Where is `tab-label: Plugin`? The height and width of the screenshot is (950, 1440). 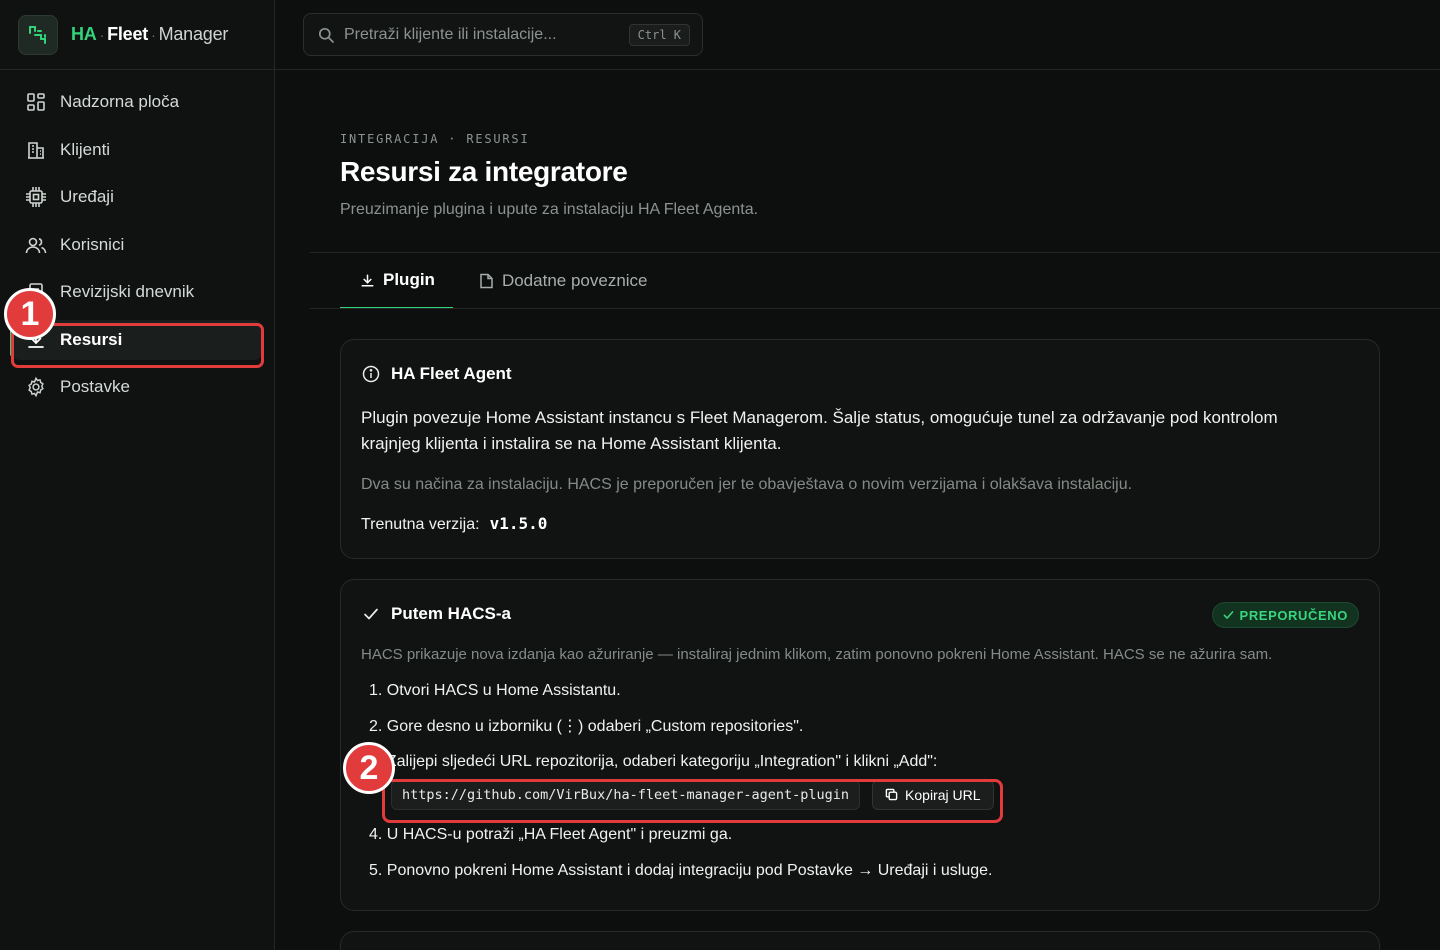 tab-label: Plugin is located at coordinates (409, 279).